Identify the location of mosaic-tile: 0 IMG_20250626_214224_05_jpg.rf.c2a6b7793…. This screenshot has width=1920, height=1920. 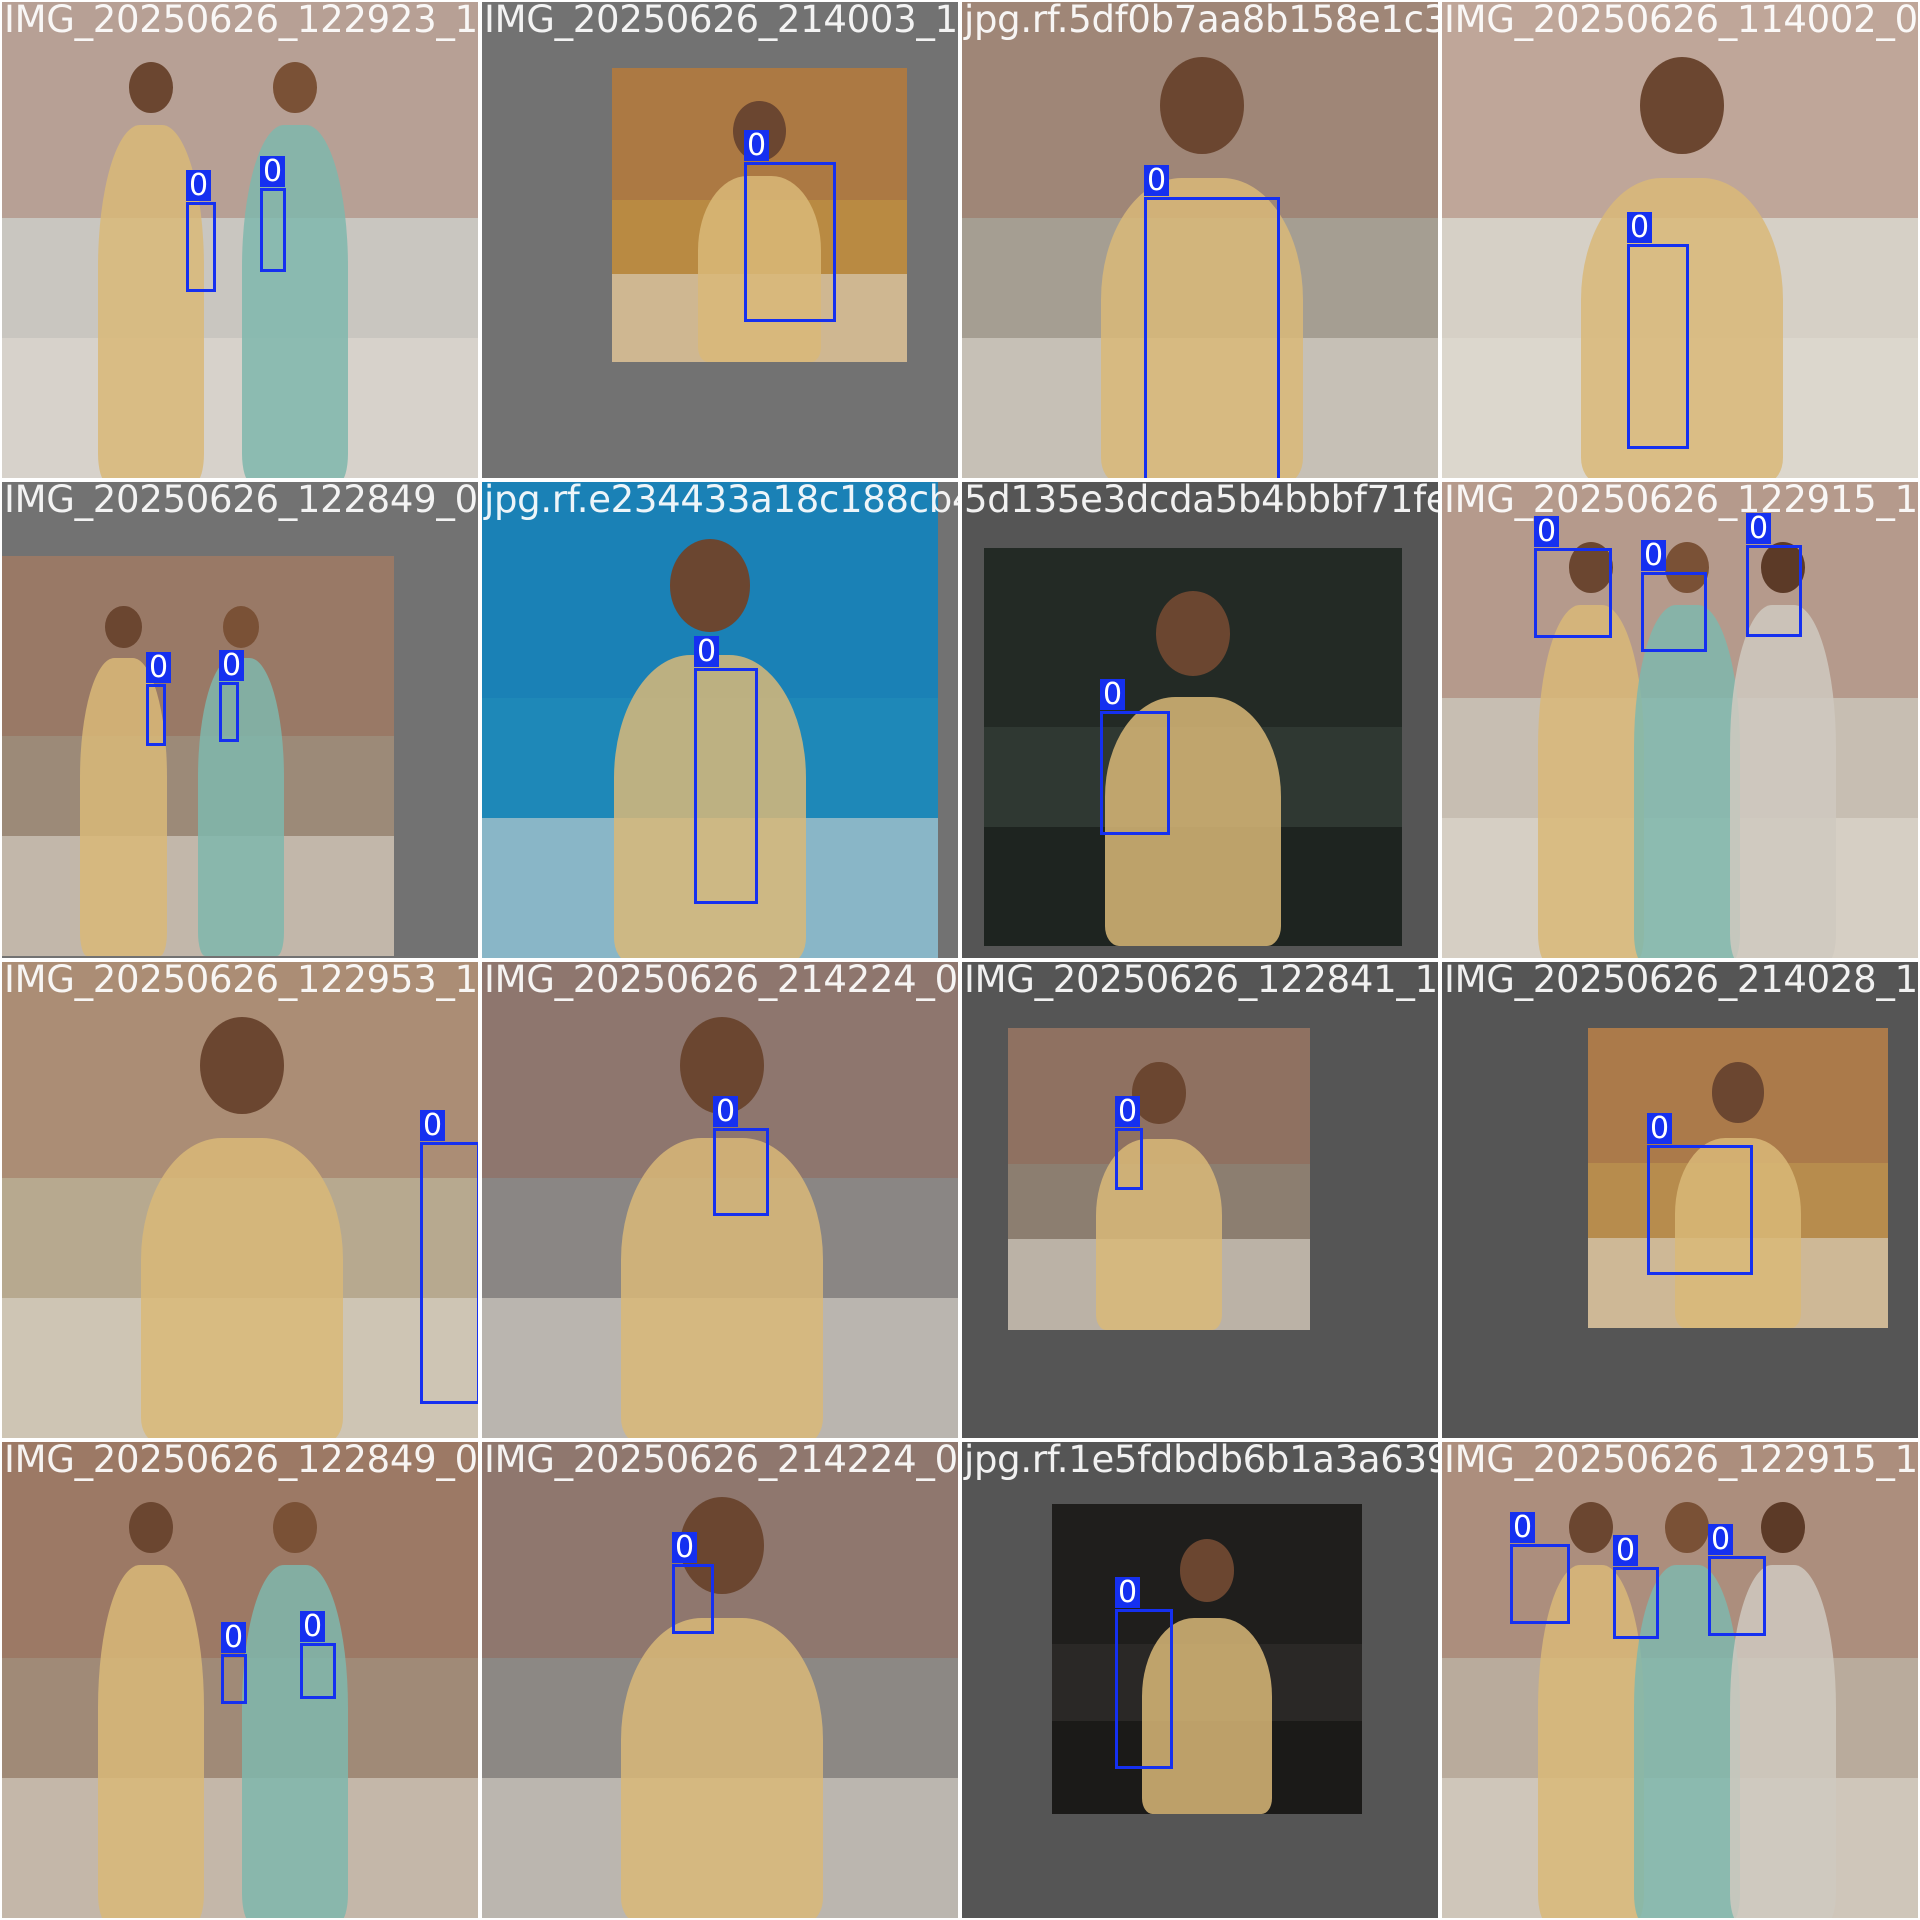
(720, 1200).